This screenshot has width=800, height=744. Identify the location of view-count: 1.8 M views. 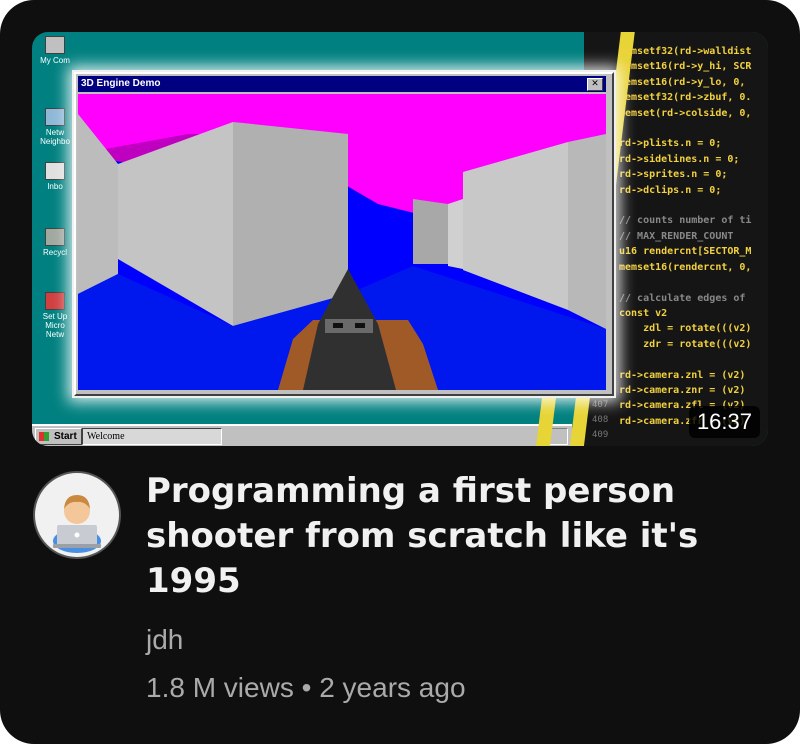
(220, 687).